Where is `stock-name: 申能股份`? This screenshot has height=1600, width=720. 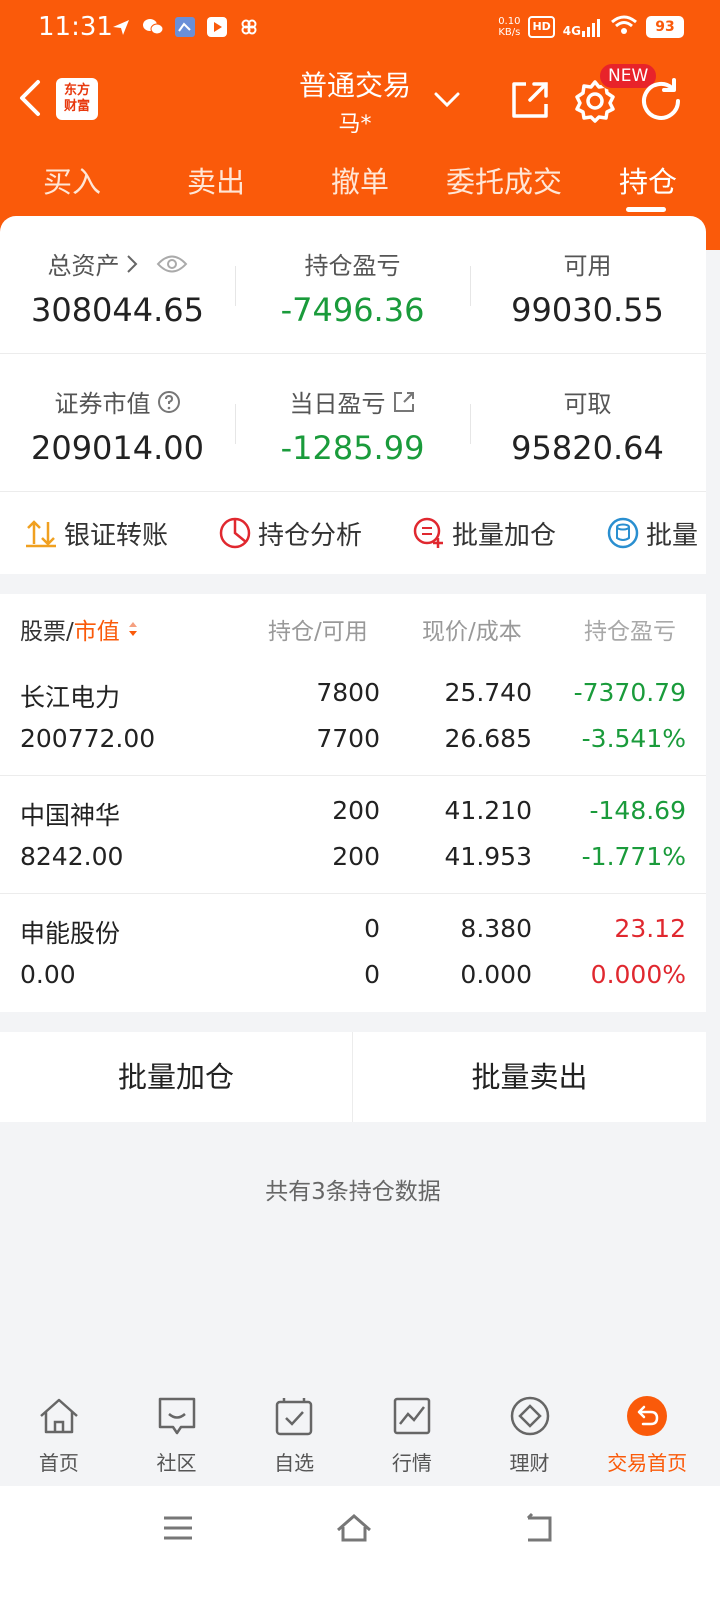
stock-name: 申能股份 is located at coordinates (70, 933).